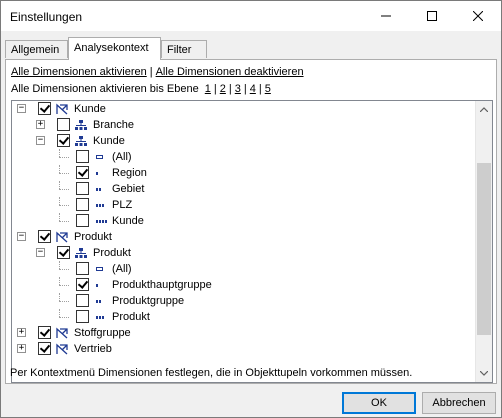 This screenshot has height=418, width=502. I want to click on tree-item-label: (All), so click(122, 157).